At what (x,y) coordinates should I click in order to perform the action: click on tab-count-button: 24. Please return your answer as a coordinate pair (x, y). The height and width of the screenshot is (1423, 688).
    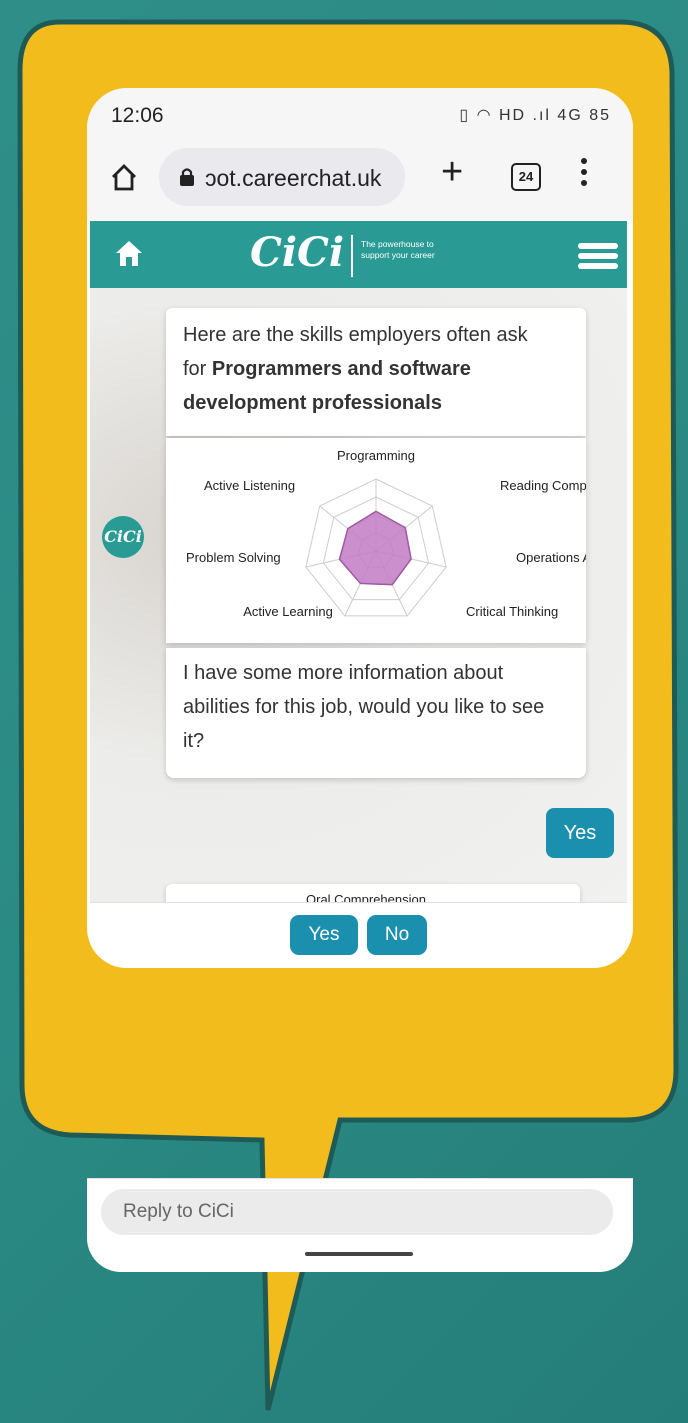
    Looking at the image, I should click on (526, 177).